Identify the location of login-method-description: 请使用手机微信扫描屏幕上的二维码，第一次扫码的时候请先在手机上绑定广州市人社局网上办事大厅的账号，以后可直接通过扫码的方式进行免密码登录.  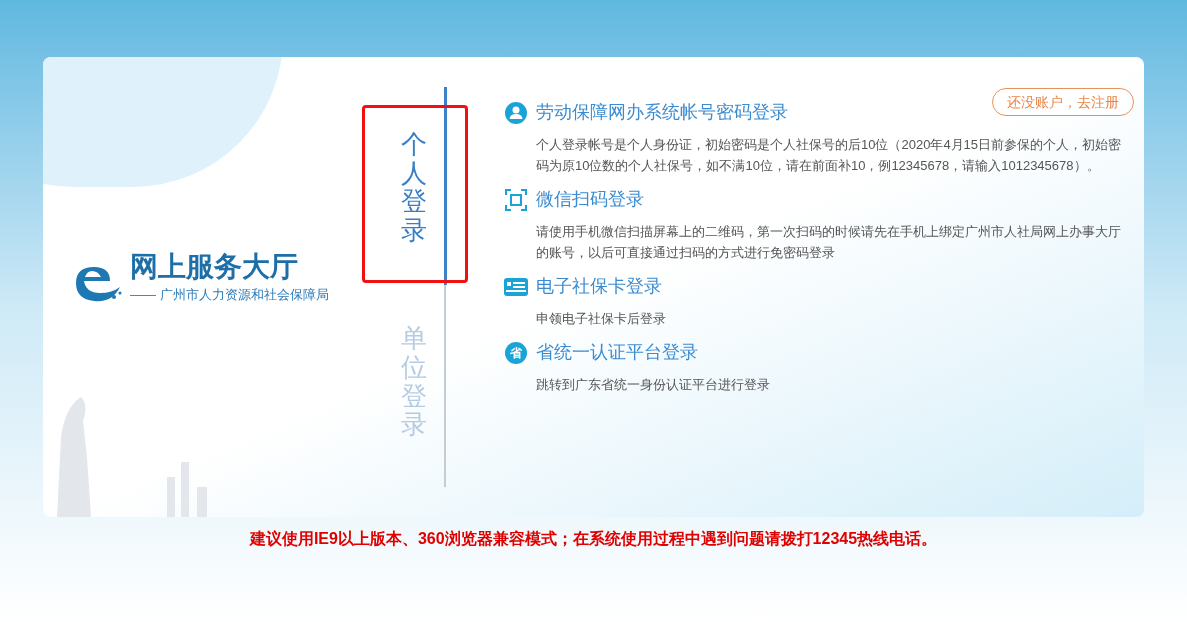
(828, 242).